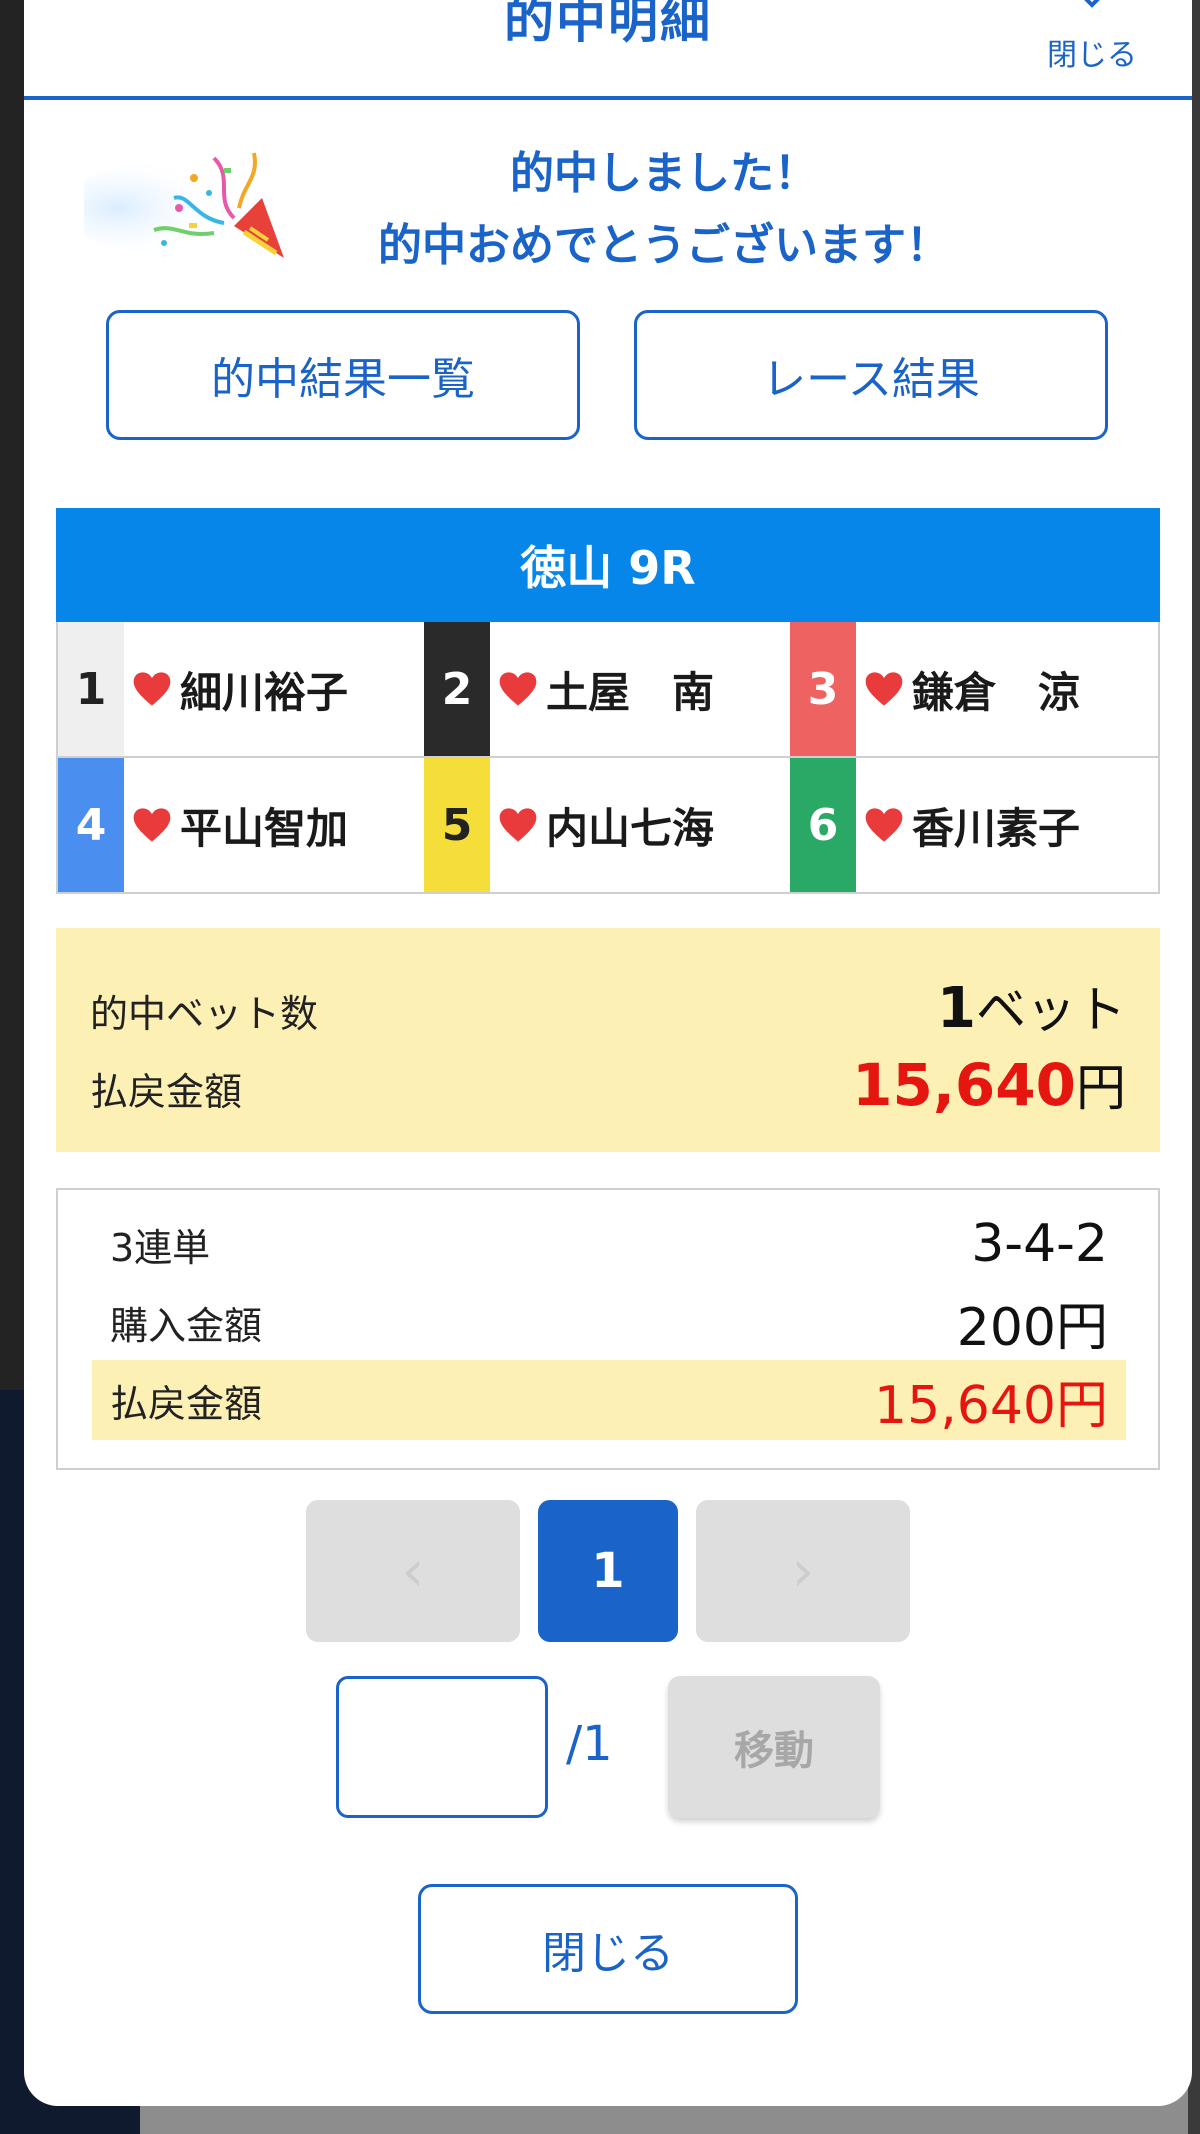  Describe the element at coordinates (1039, 1244) in the screenshot. I see `bet-combination: 3-4-2` at that location.